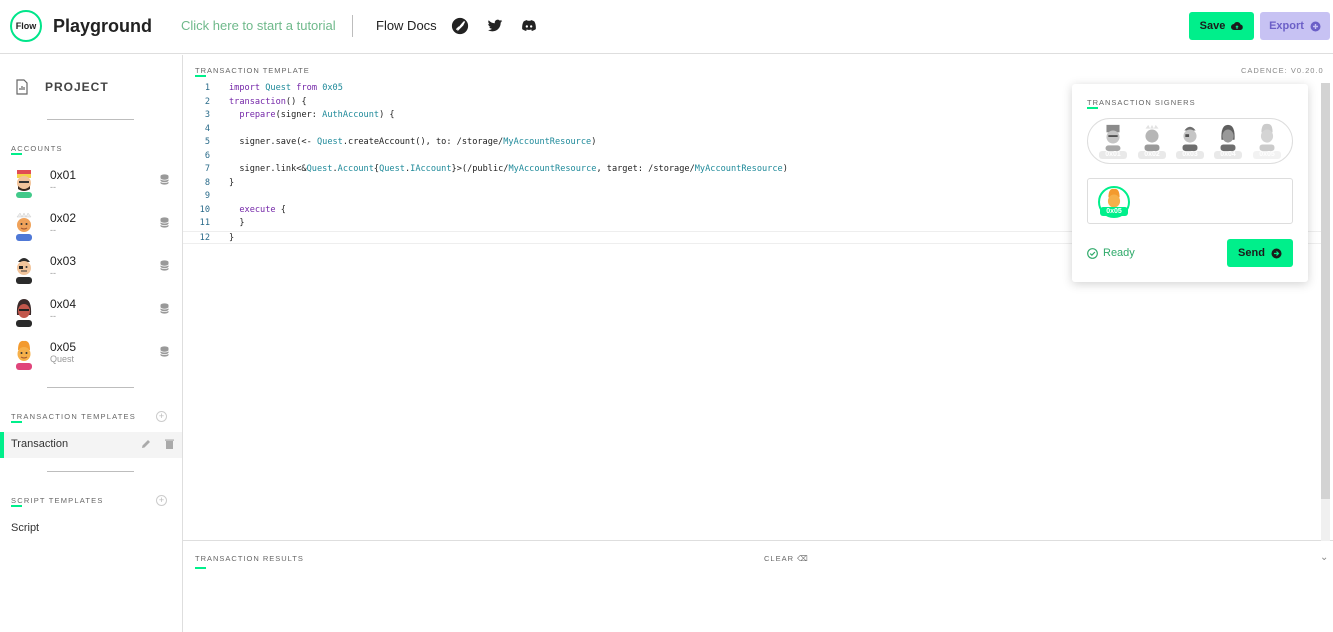  Describe the element at coordinates (529, 26) in the screenshot. I see `discord-icon` at that location.